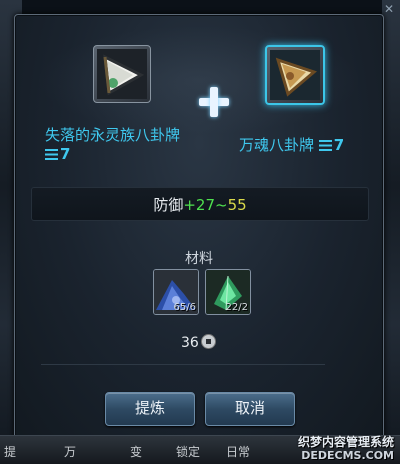 The height and width of the screenshot is (464, 400). Describe the element at coordinates (70, 451) in the screenshot. I see `bottom-tab: 万` at that location.